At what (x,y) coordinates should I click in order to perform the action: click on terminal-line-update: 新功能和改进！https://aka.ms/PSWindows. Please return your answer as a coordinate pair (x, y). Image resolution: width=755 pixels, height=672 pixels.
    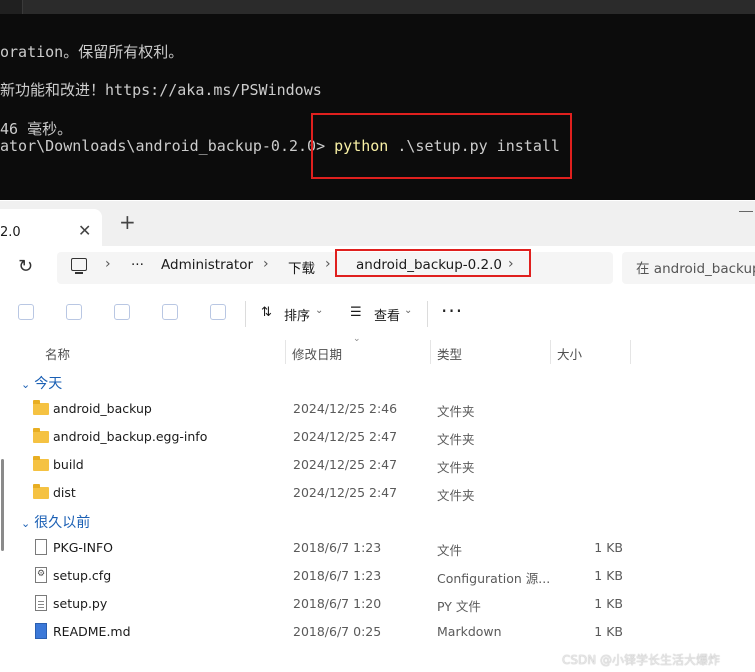
    Looking at the image, I should click on (161, 89).